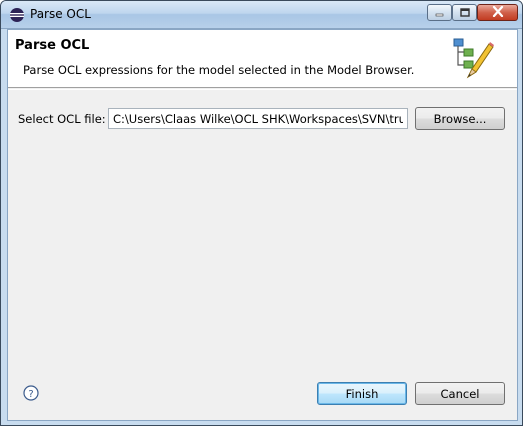 This screenshot has width=523, height=426. Describe the element at coordinates (362, 393) in the screenshot. I see `finish-button: Finish` at that location.